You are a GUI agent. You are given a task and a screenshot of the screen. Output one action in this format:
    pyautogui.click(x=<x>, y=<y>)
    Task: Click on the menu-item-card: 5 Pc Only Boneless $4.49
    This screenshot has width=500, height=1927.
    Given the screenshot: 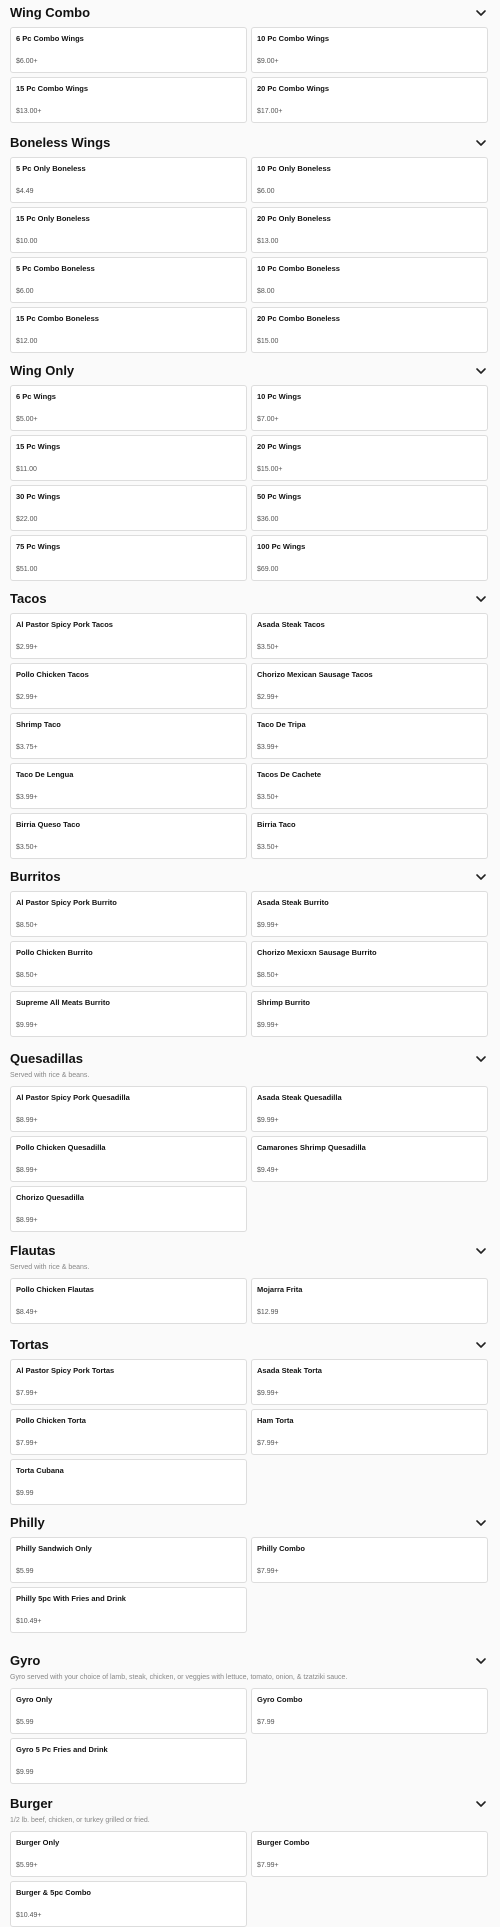 What is the action you would take?
    pyautogui.click(x=128, y=180)
    